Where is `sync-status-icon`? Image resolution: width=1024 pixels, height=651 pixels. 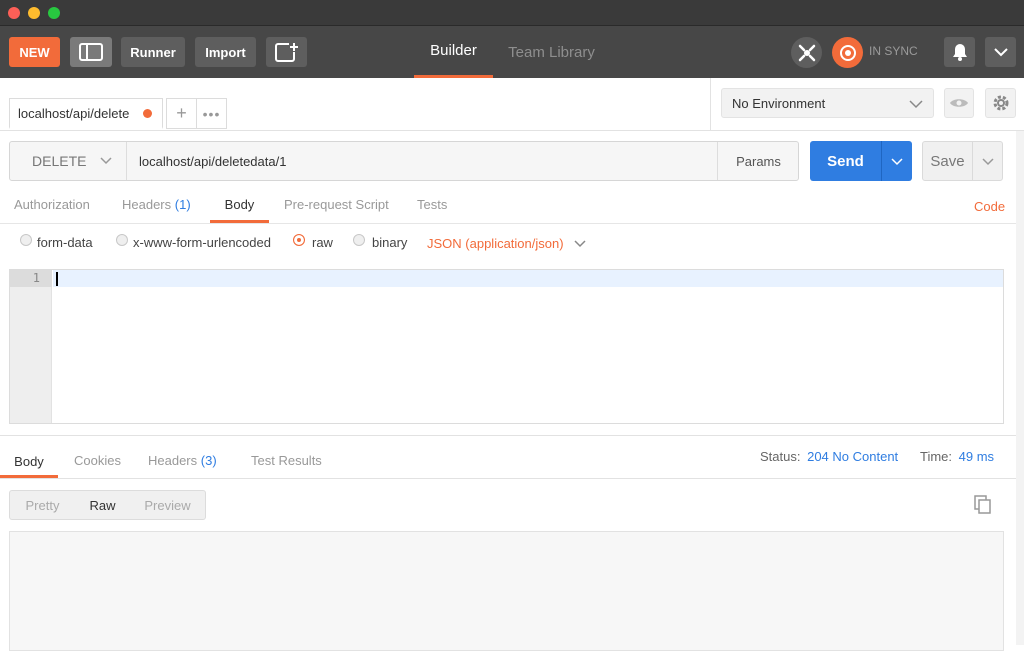 sync-status-icon is located at coordinates (847, 52).